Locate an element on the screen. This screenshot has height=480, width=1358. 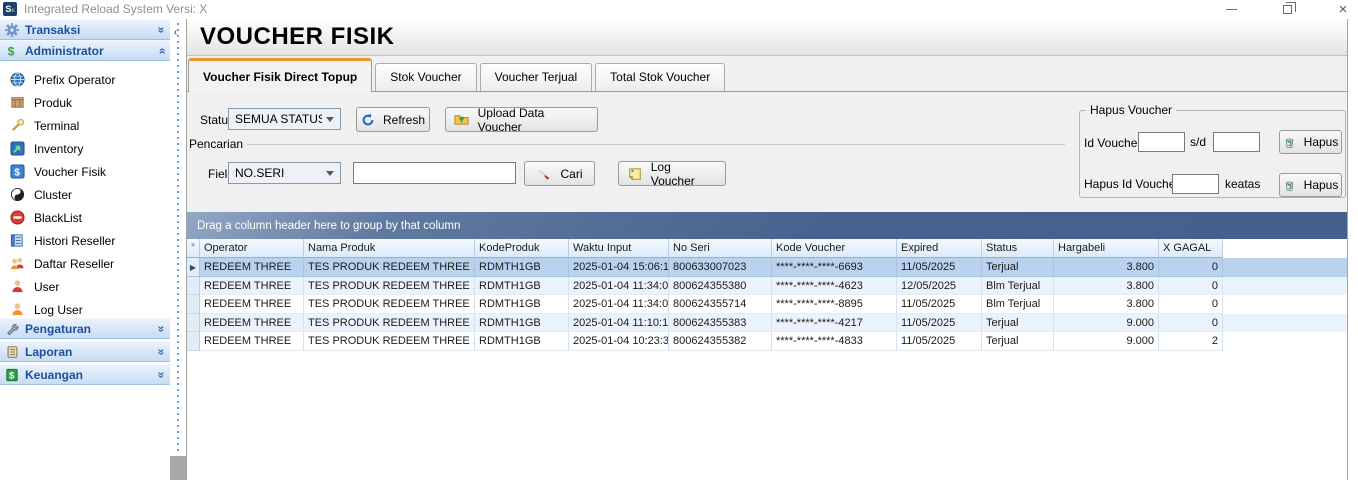
close-button: × is located at coordinates (1343, 10).